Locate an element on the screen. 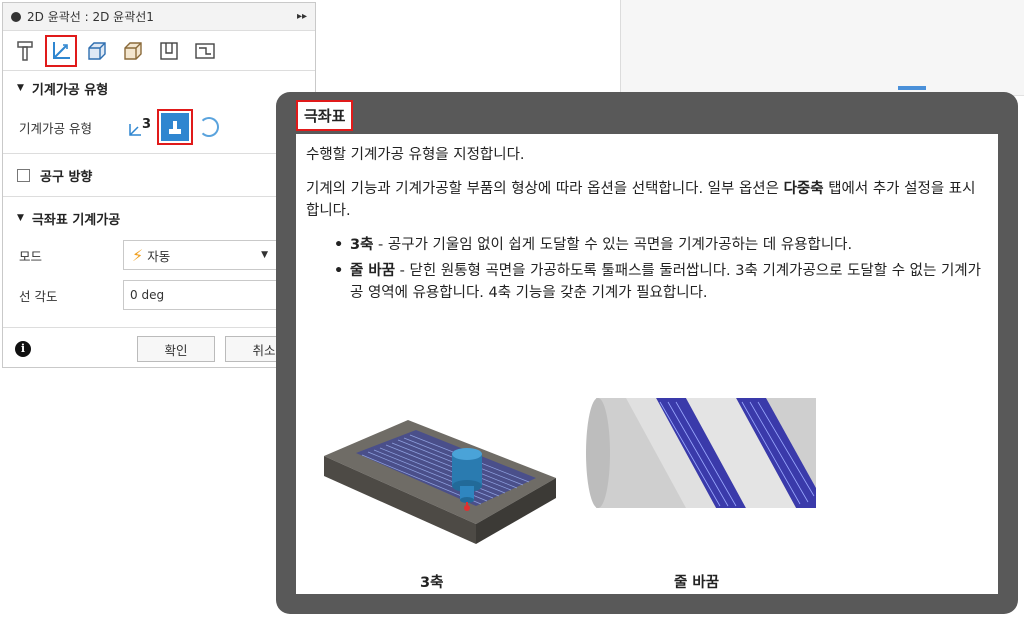  line-angle-row: 선 각도 0 deg is located at coordinates (159, 295).